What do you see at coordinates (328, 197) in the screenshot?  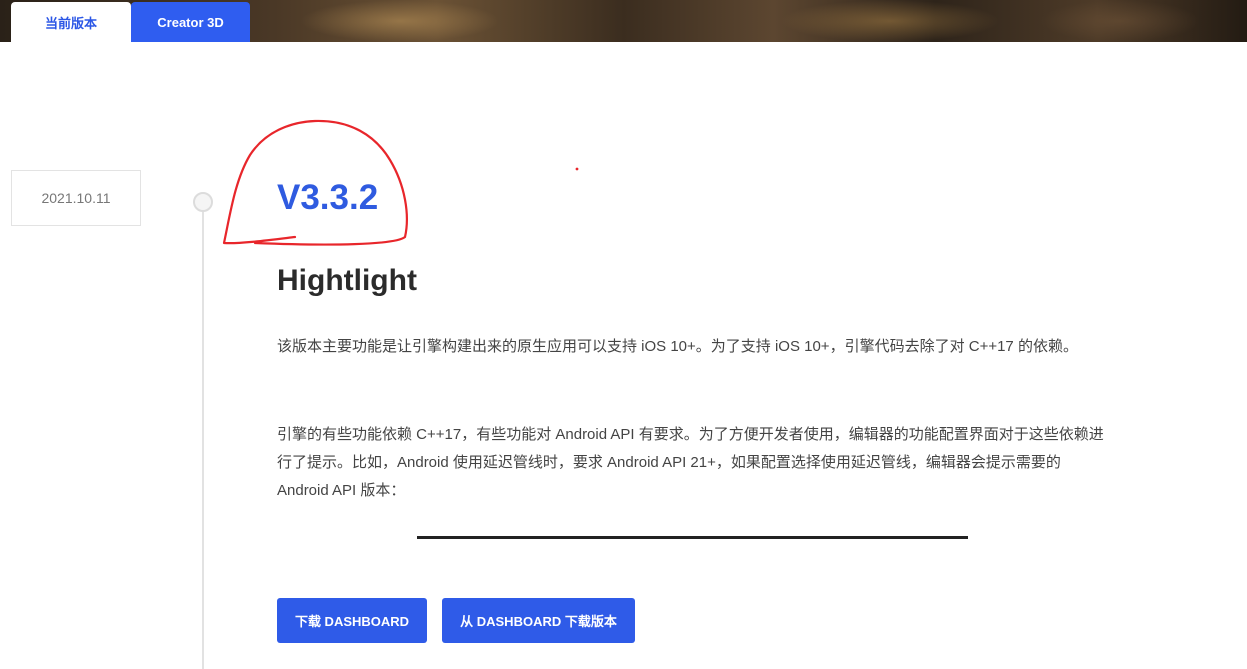 I see `version-title: V3.3.2` at bounding box center [328, 197].